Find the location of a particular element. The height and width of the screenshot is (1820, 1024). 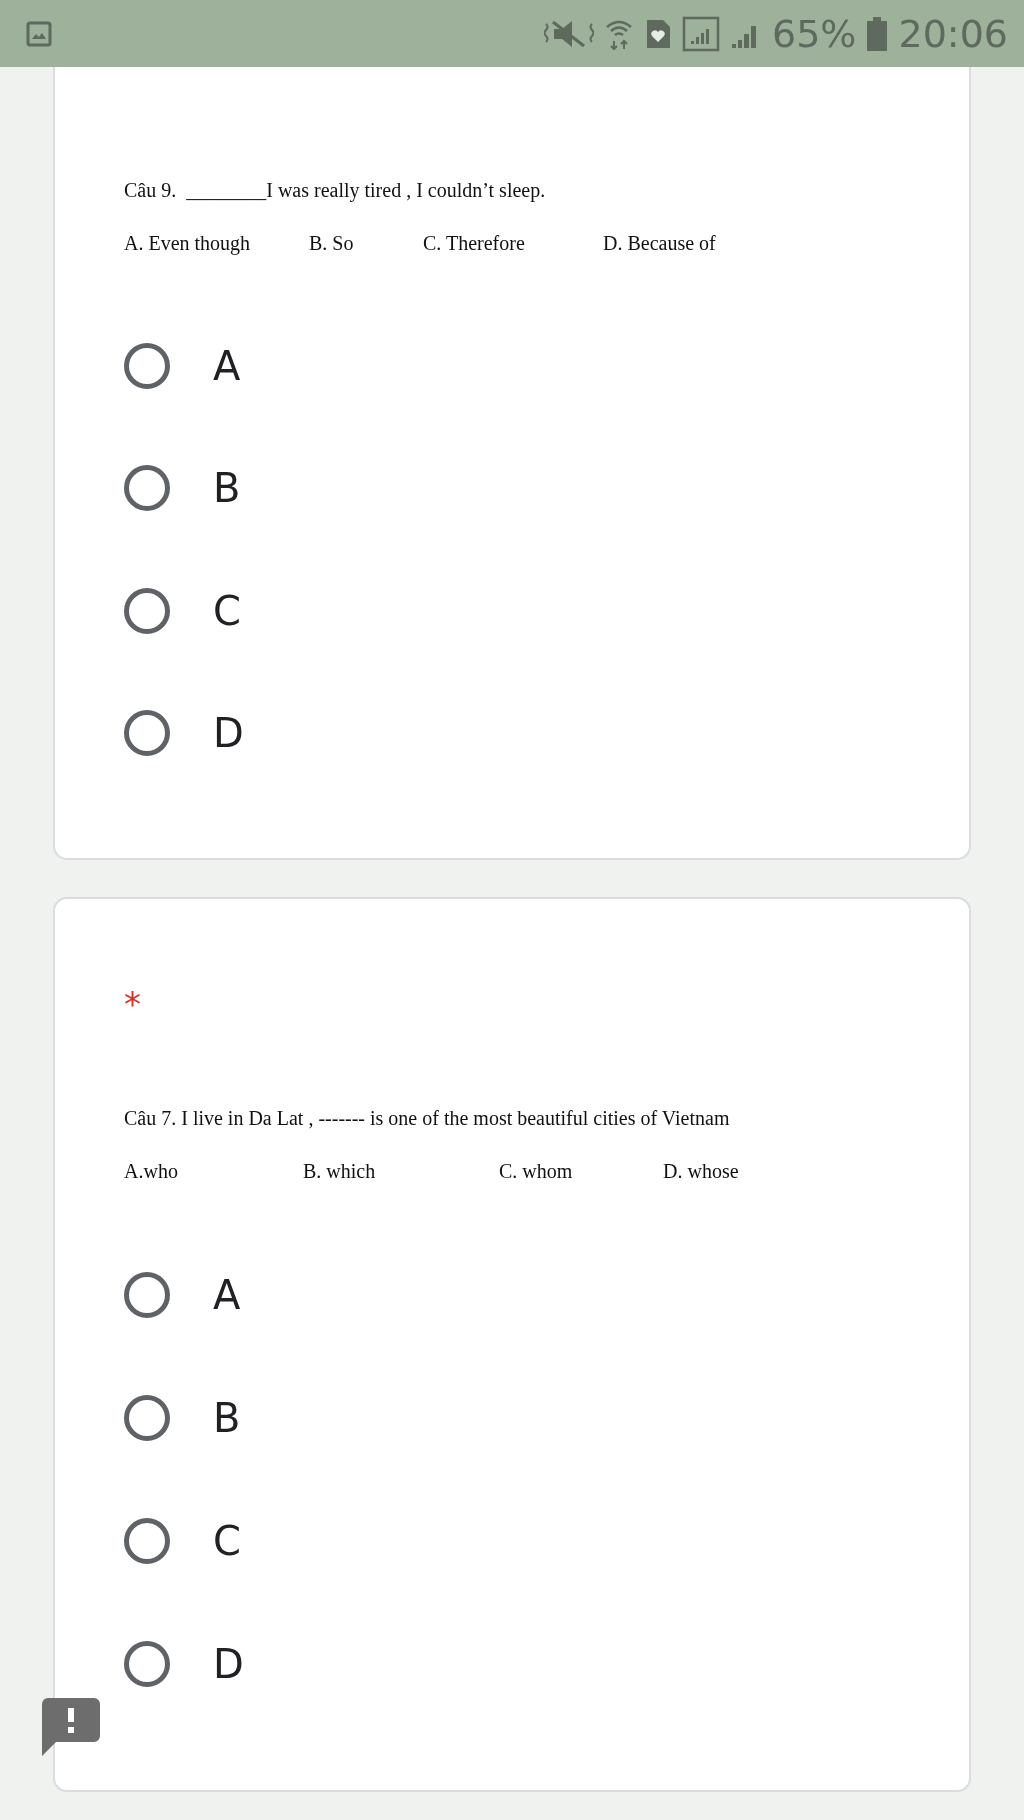

battery-icon is located at coordinates (877, 33).